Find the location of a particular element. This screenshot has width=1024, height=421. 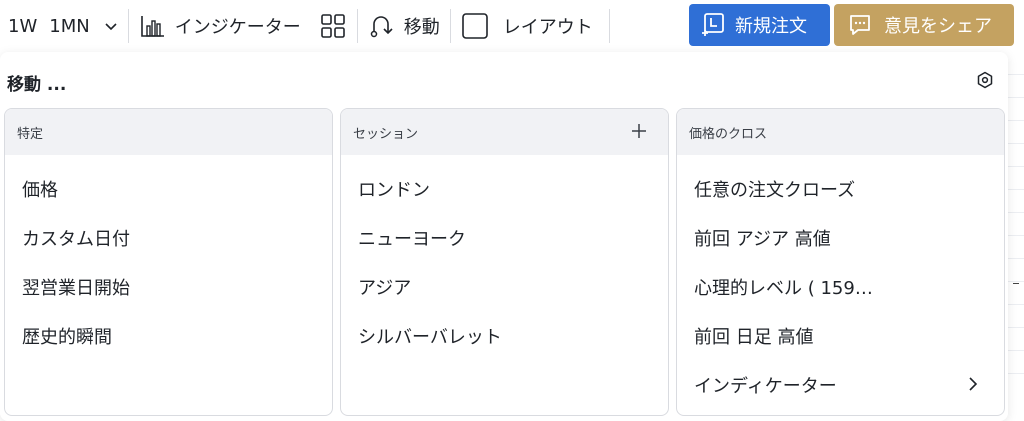

square-icon is located at coordinates (475, 26).